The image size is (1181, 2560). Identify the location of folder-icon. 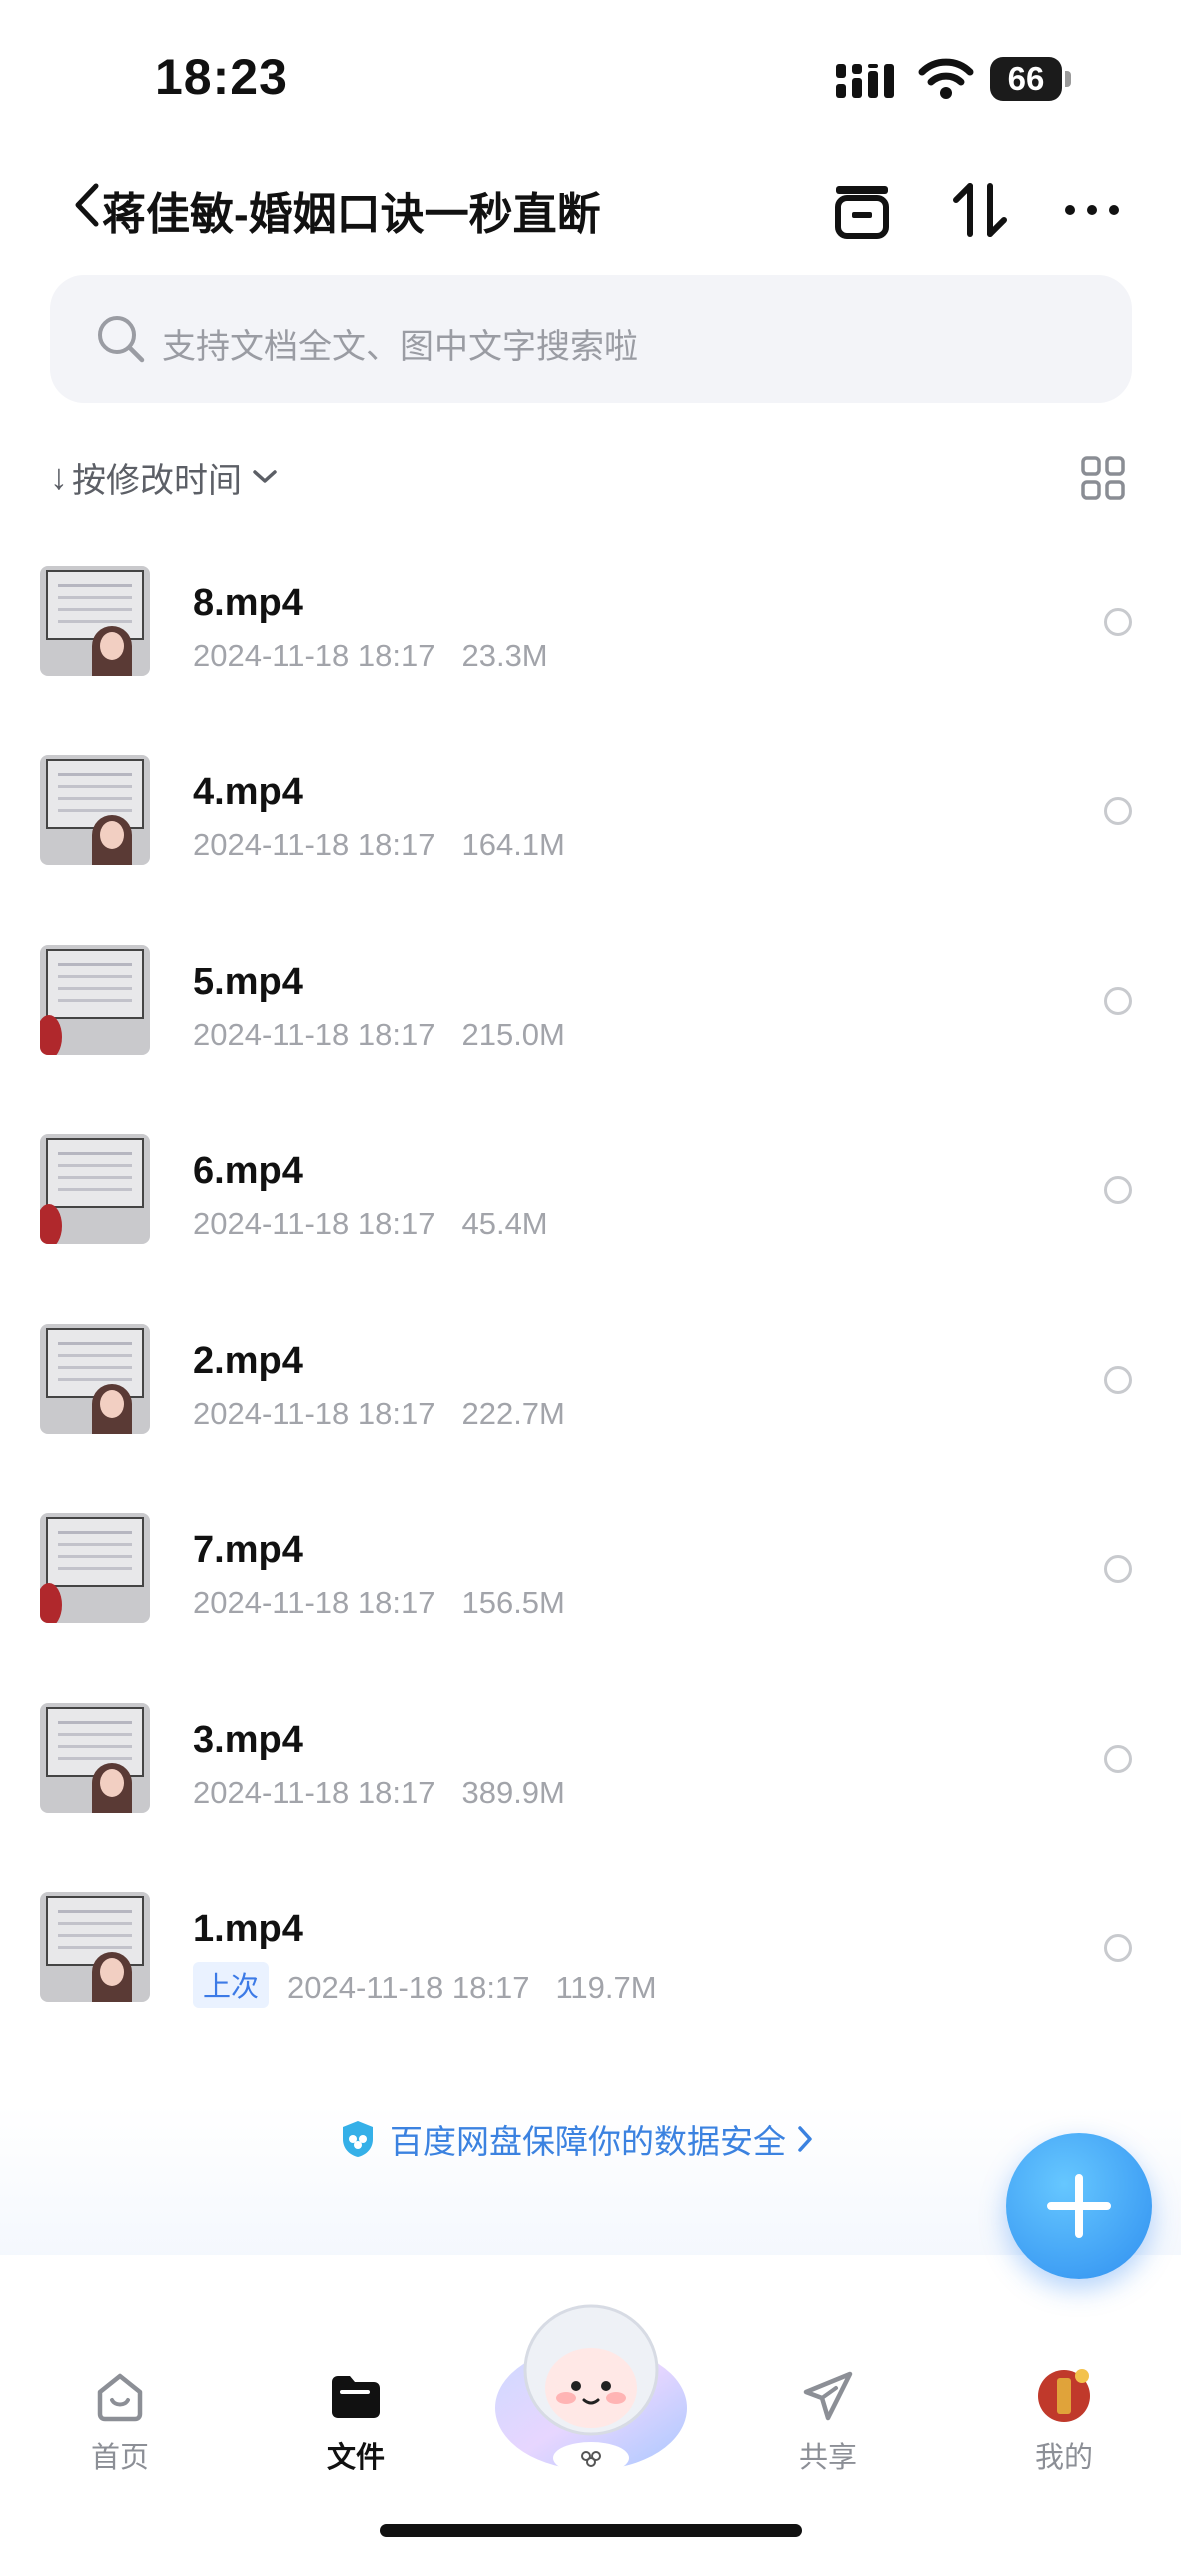
(356, 2397).